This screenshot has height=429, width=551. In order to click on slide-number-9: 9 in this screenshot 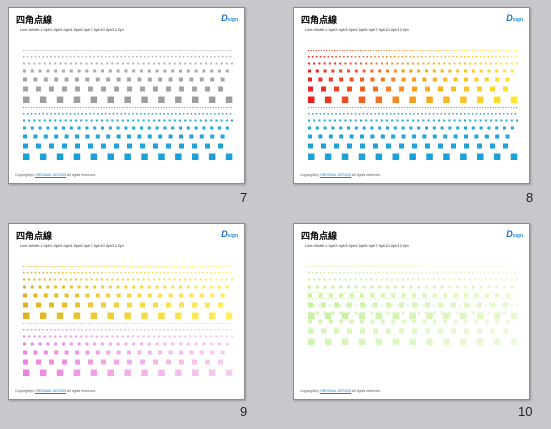, I will do `click(244, 411)`.